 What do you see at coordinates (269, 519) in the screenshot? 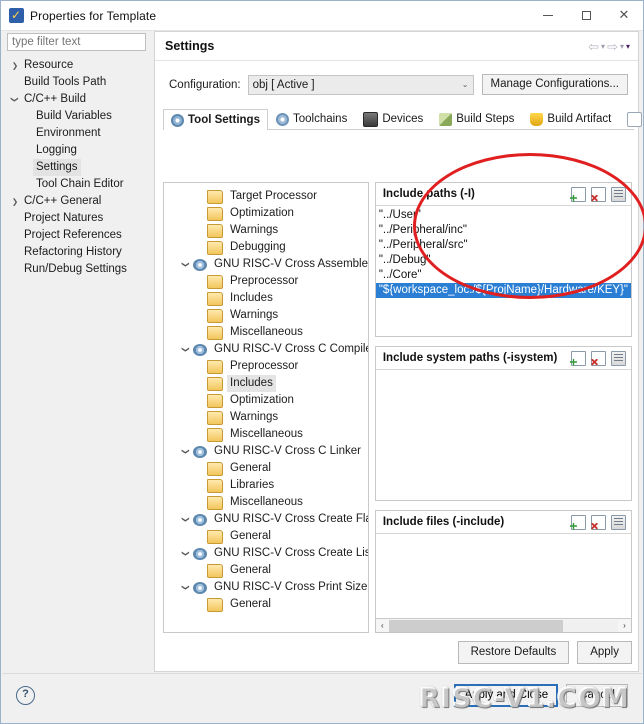
I see `tool-tree-item: GNU RISC-V Cross Create Flash Image` at bounding box center [269, 519].